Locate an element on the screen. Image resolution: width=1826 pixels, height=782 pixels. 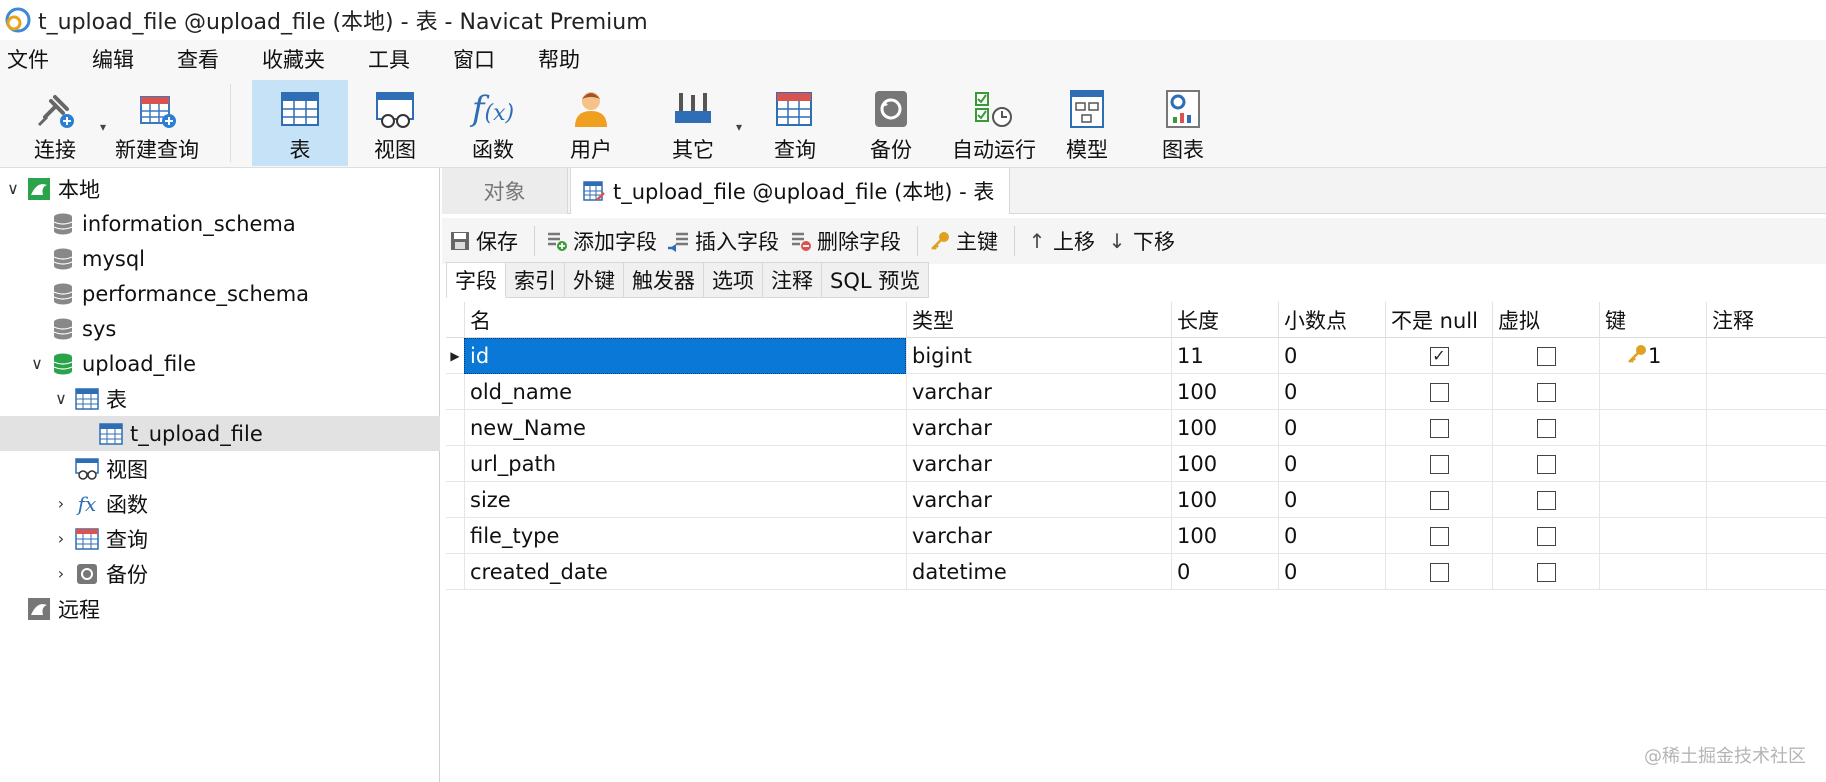
cell-name: id is located at coordinates (685, 356).